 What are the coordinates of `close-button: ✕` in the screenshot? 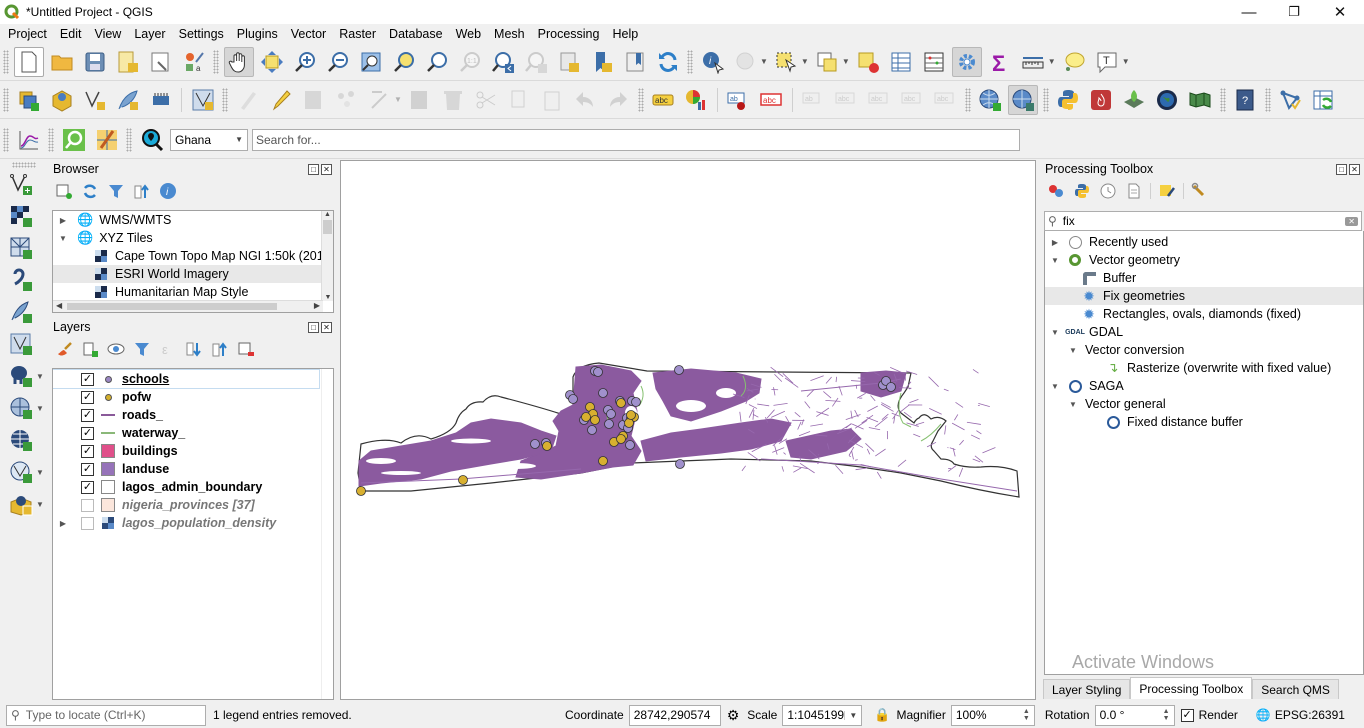 It's located at (1340, 12).